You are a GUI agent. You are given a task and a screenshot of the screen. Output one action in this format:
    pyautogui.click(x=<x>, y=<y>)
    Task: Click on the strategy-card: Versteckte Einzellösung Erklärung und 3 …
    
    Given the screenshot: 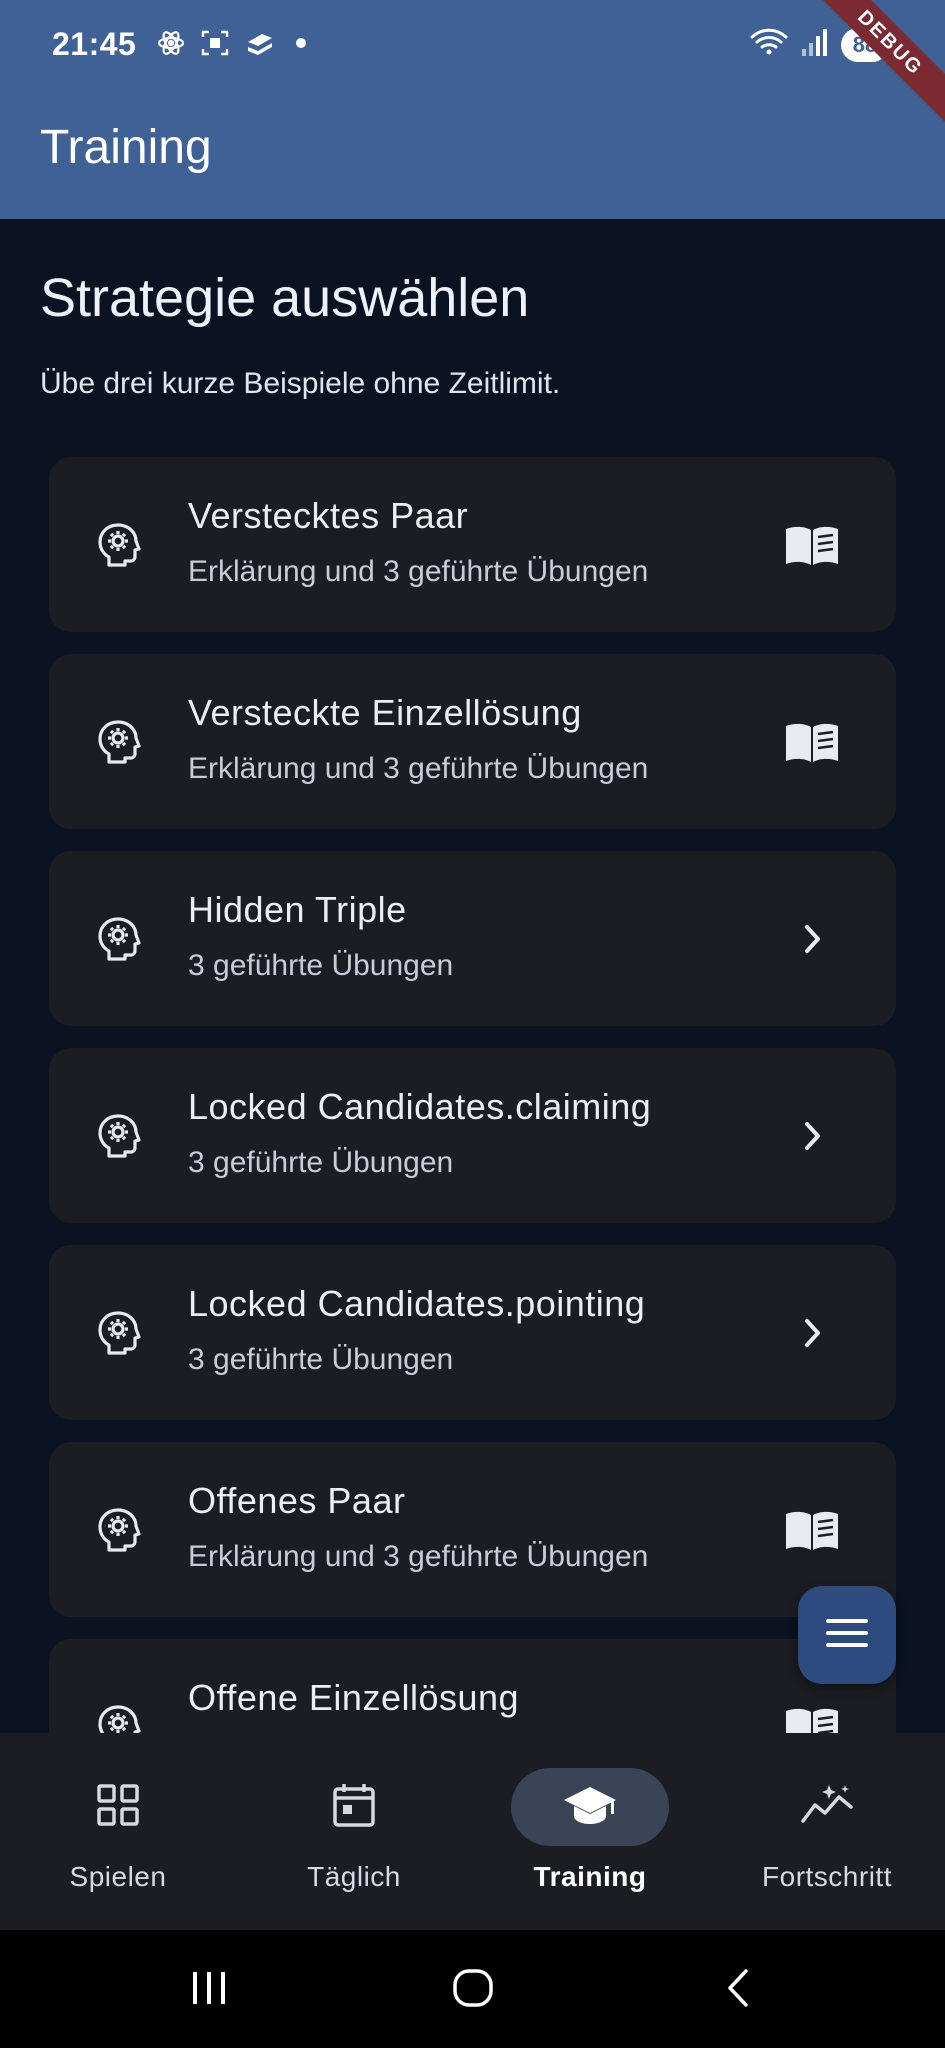 What is the action you would take?
    pyautogui.click(x=472, y=741)
    